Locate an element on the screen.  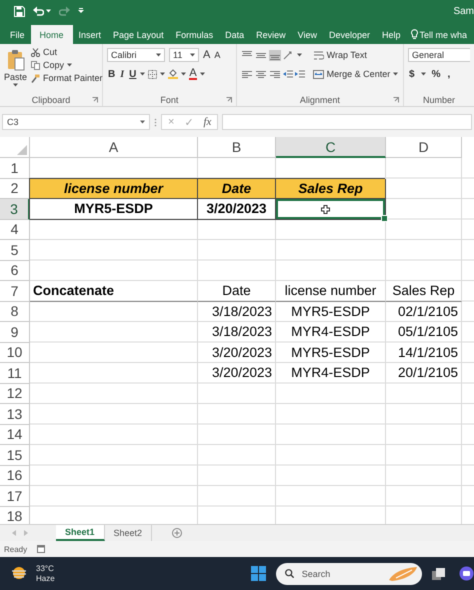
row-header: 14 is located at coordinates (15, 434).